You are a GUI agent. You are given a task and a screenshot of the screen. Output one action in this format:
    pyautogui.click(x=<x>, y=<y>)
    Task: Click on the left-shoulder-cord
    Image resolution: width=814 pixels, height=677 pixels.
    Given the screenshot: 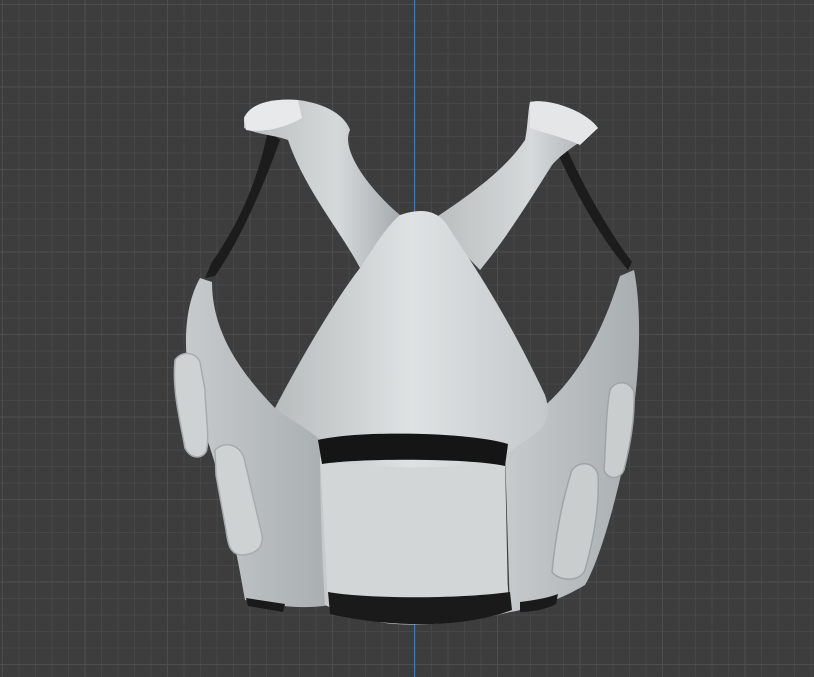 What is the action you would take?
    pyautogui.click(x=242, y=204)
    